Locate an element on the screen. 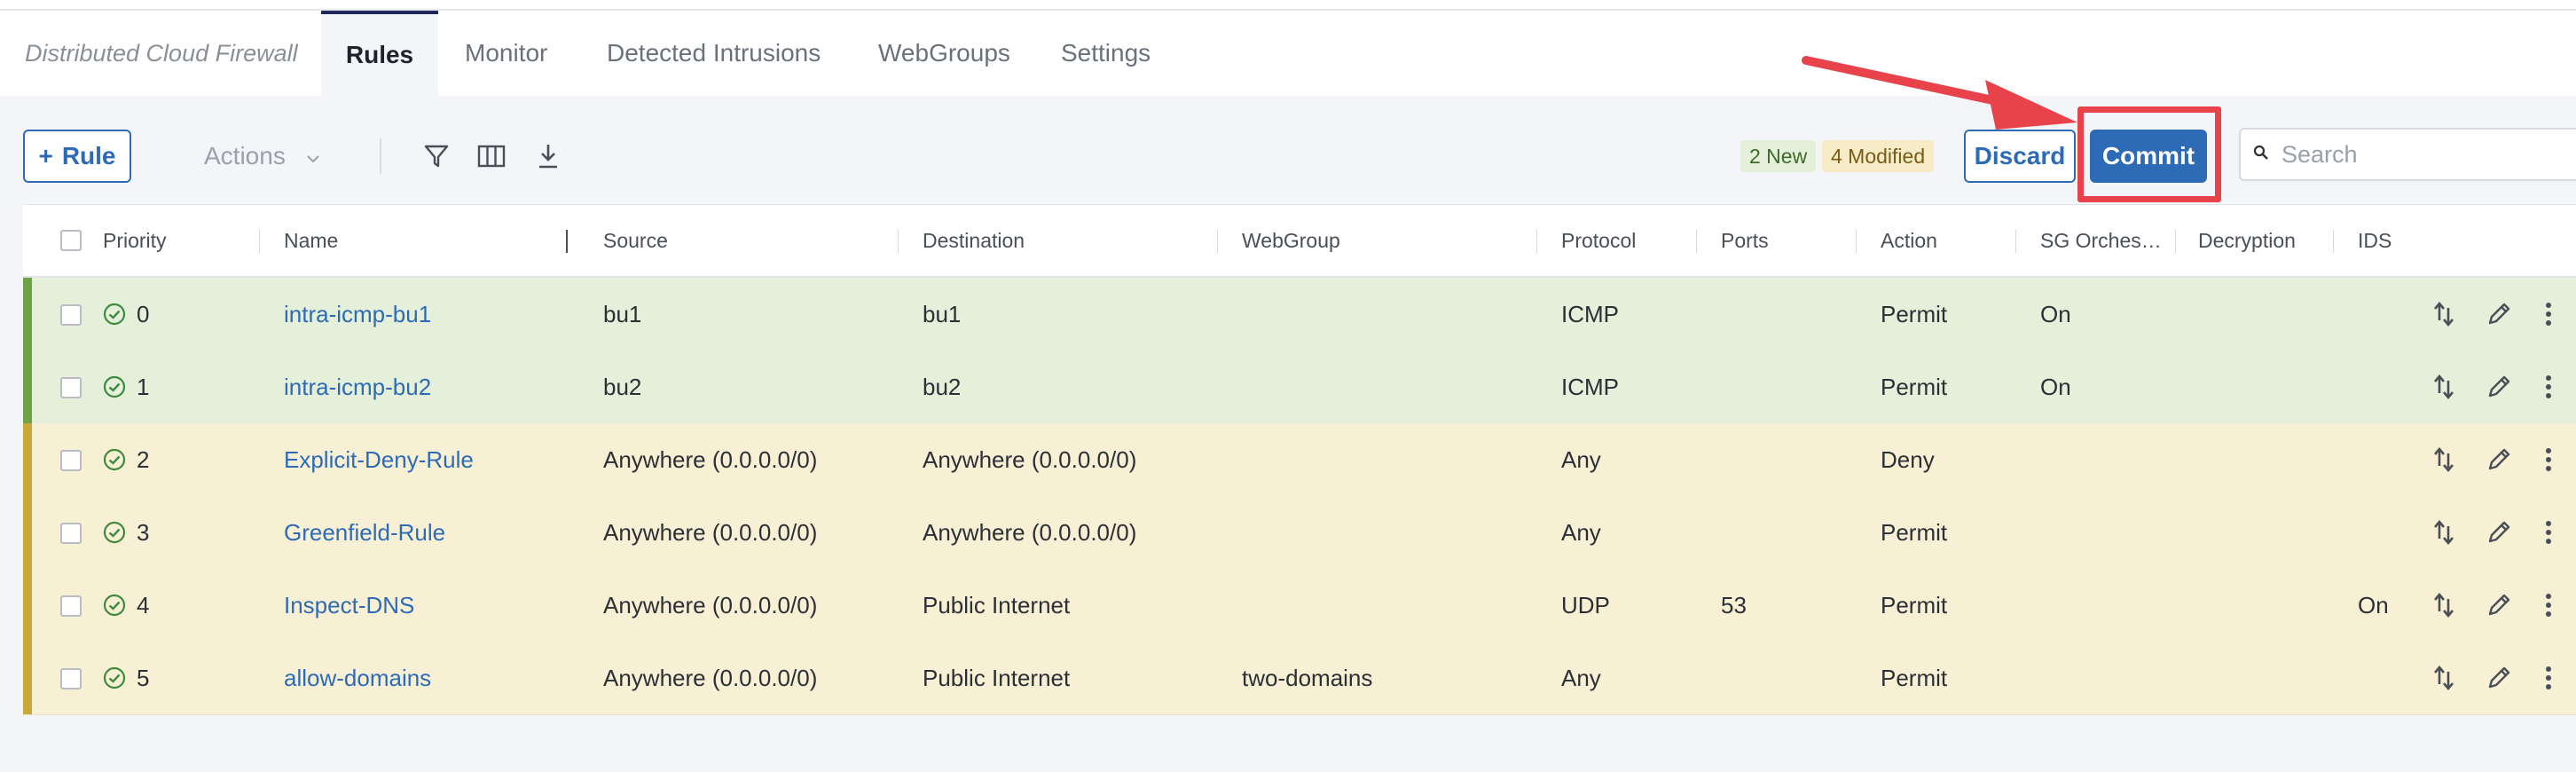  column-header-source: Source is located at coordinates (635, 240).